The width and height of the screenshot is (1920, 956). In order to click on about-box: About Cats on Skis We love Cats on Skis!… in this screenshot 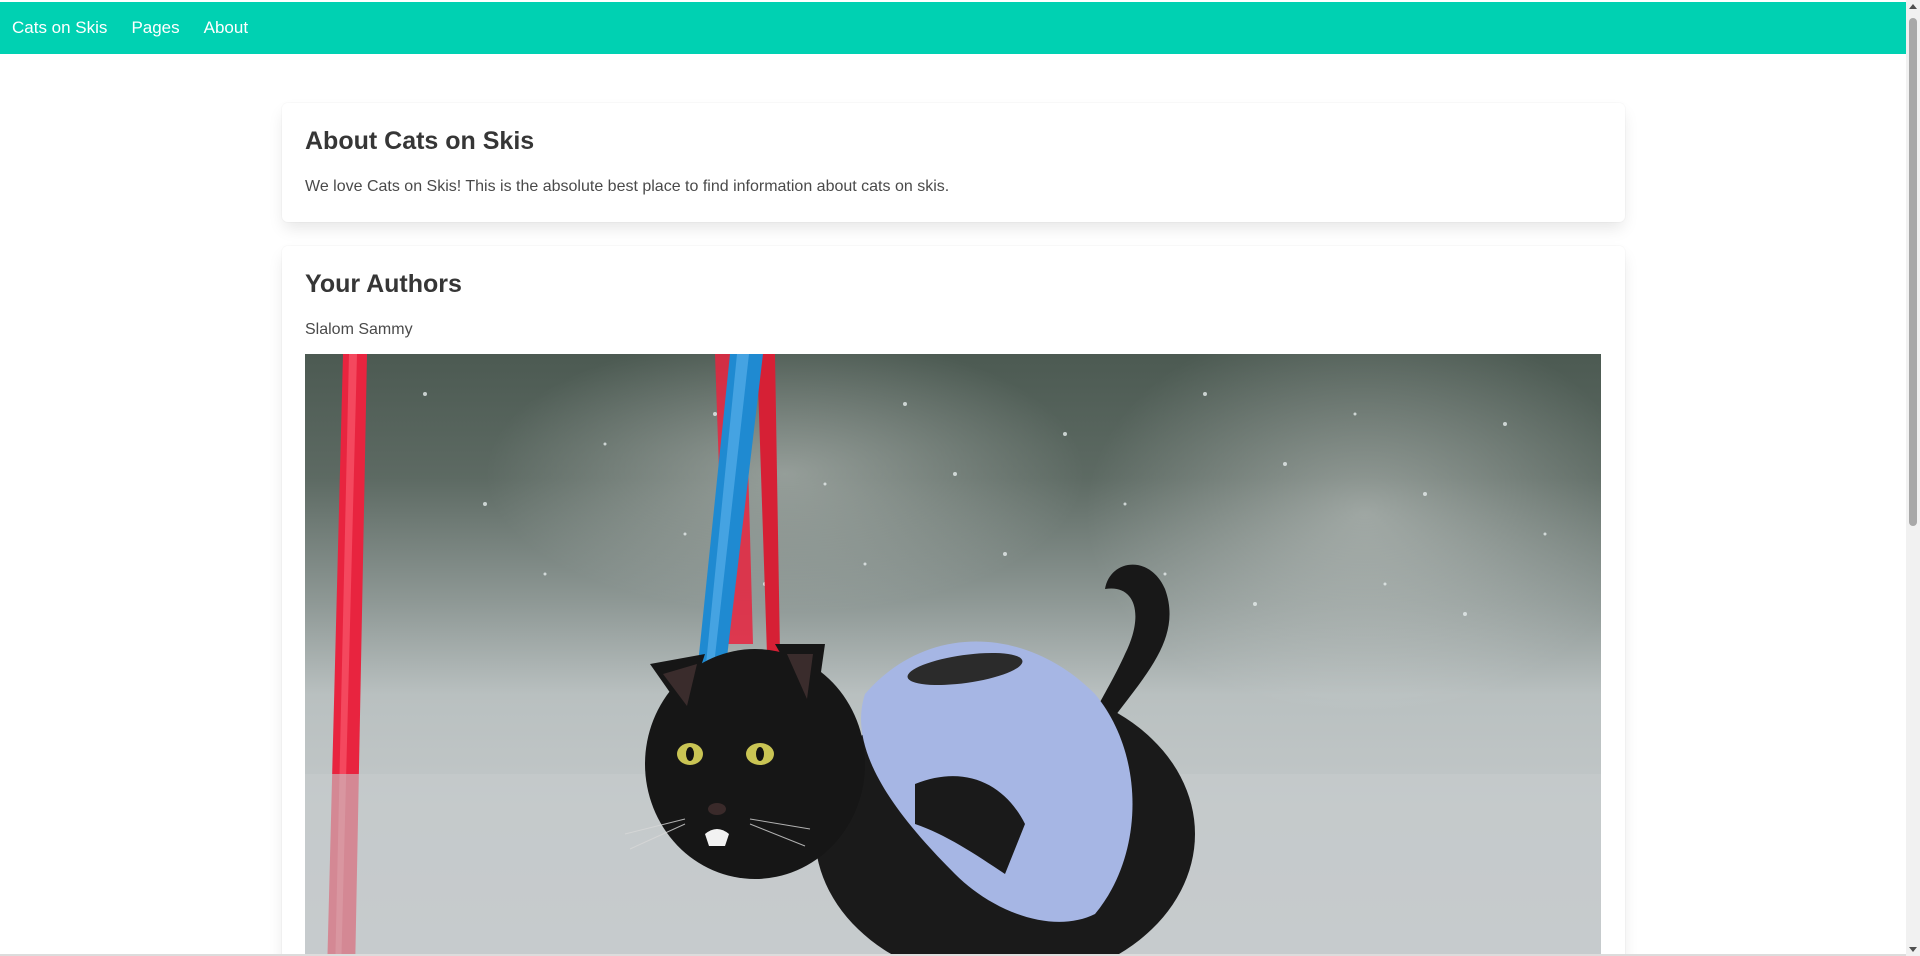, I will do `click(953, 162)`.